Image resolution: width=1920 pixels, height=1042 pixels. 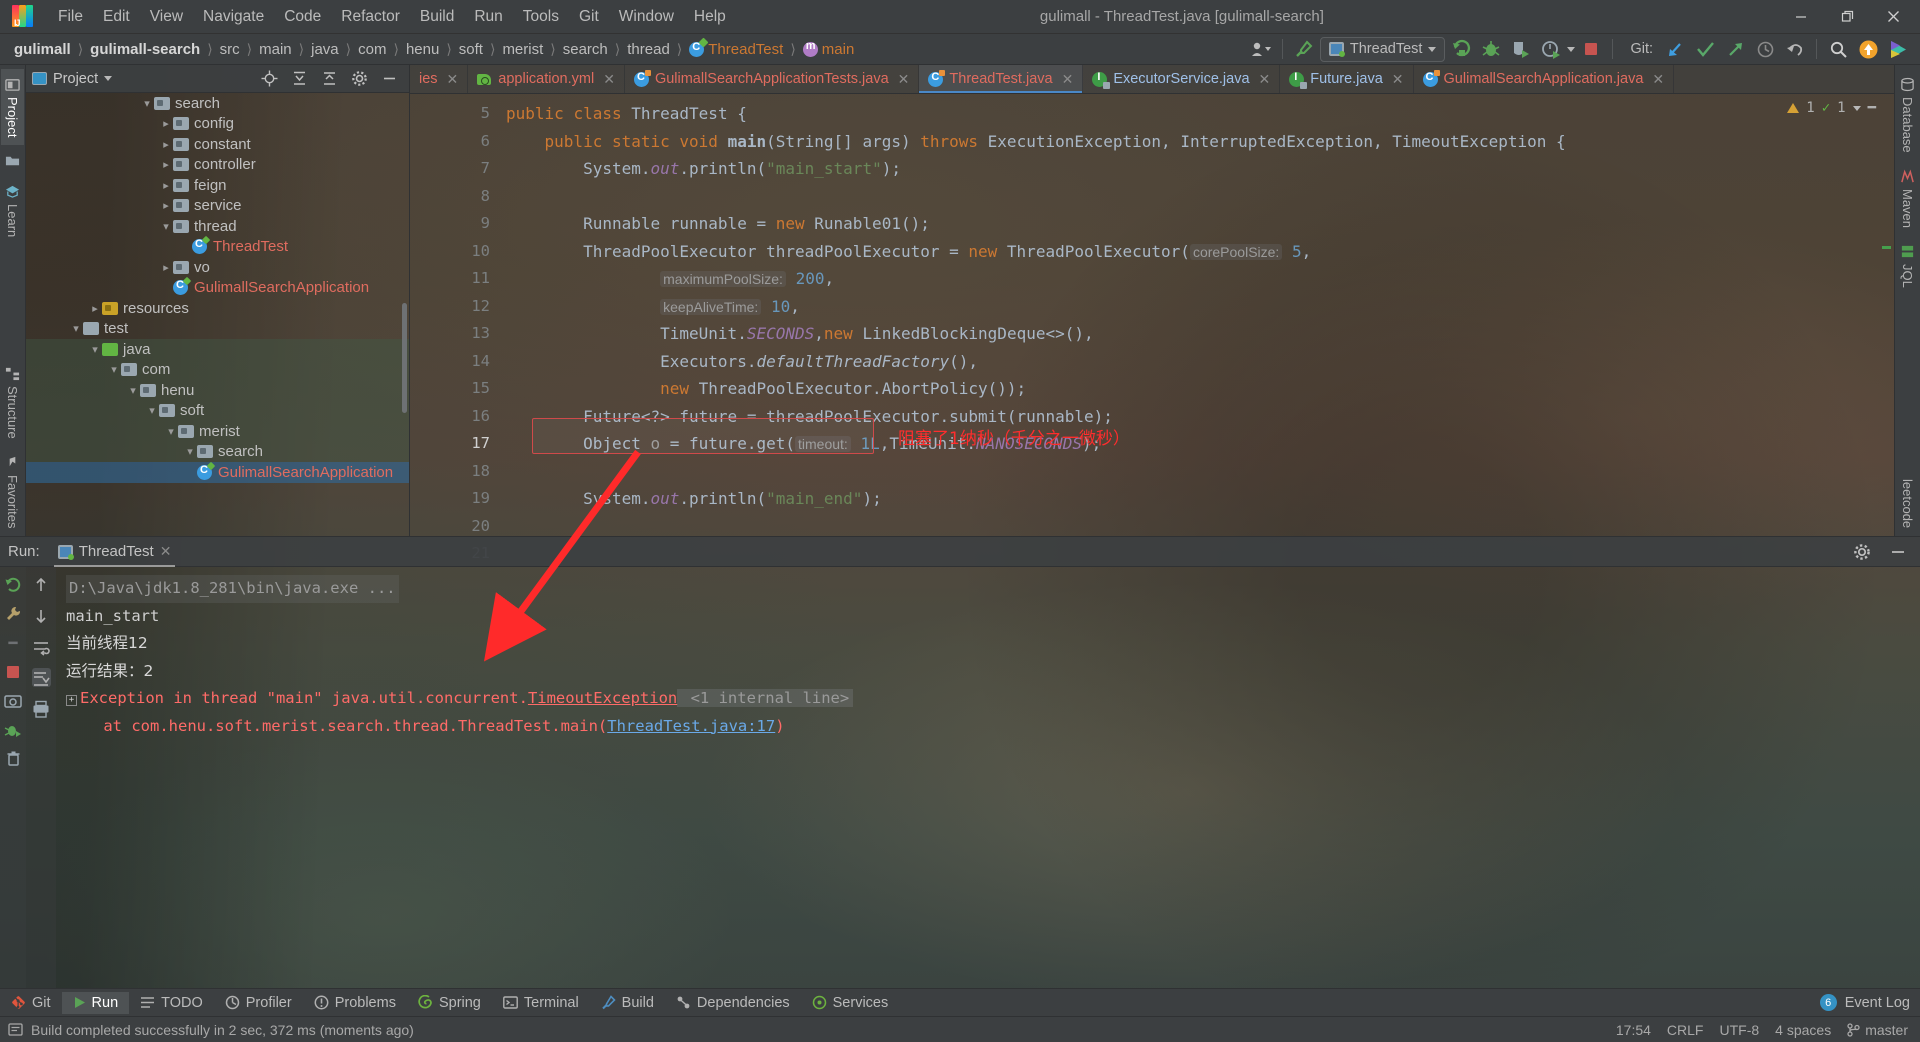 I want to click on bottom-item-profiler: Profiler, so click(x=258, y=1003).